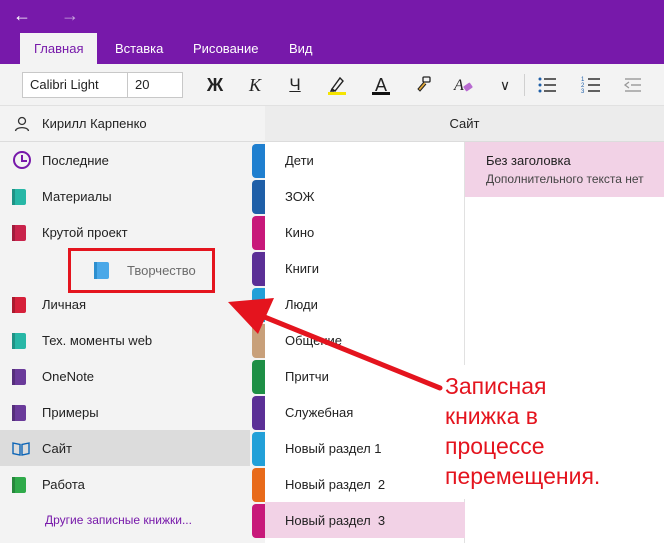  I want to click on section-label: Люди, so click(301, 304).